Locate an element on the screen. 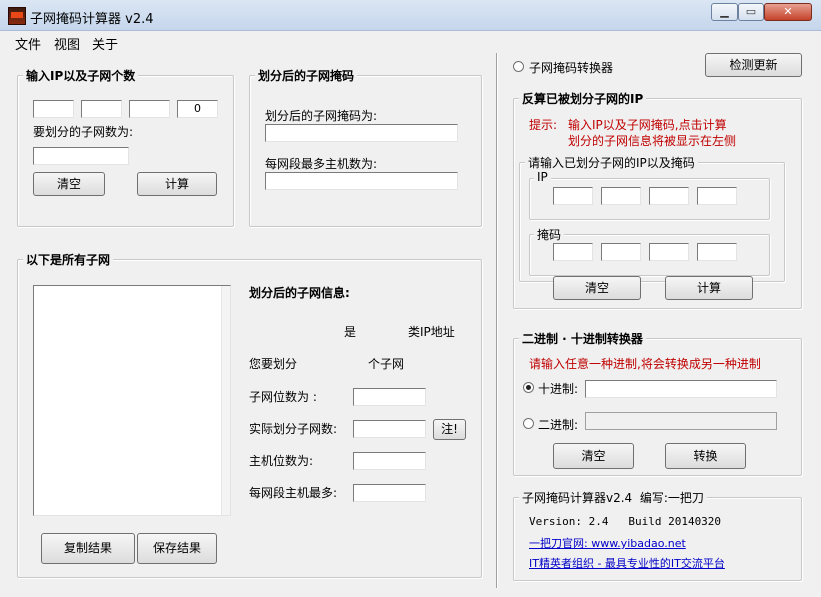  org-link: IT精英者组织 - 最具专业性的IT交流平台 is located at coordinates (627, 563).